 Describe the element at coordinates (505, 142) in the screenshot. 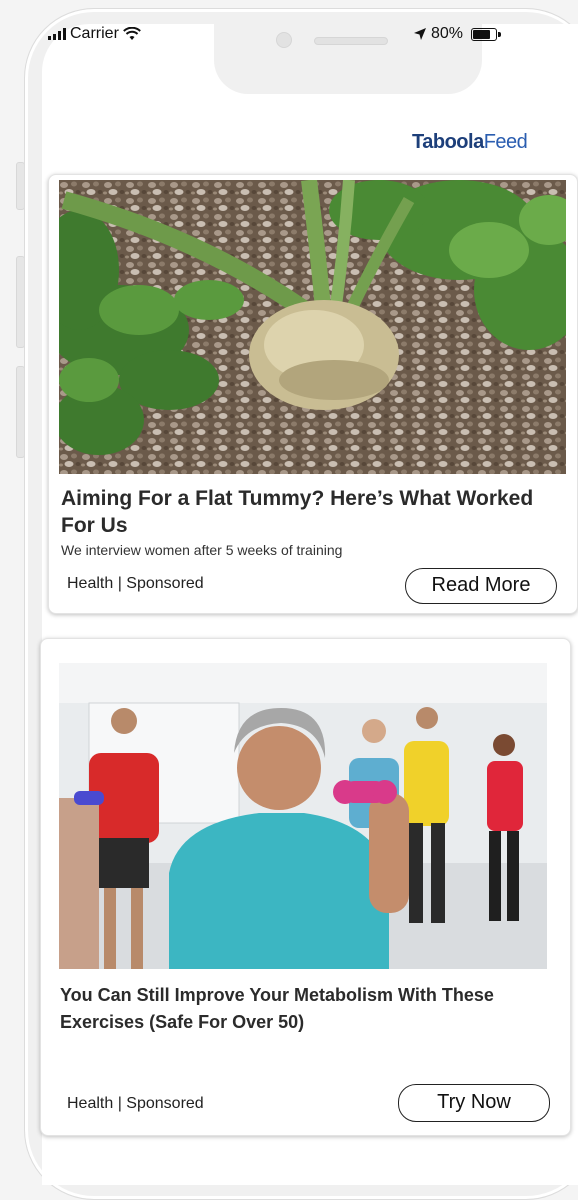

I see `logo-feed-text: Feed` at that location.